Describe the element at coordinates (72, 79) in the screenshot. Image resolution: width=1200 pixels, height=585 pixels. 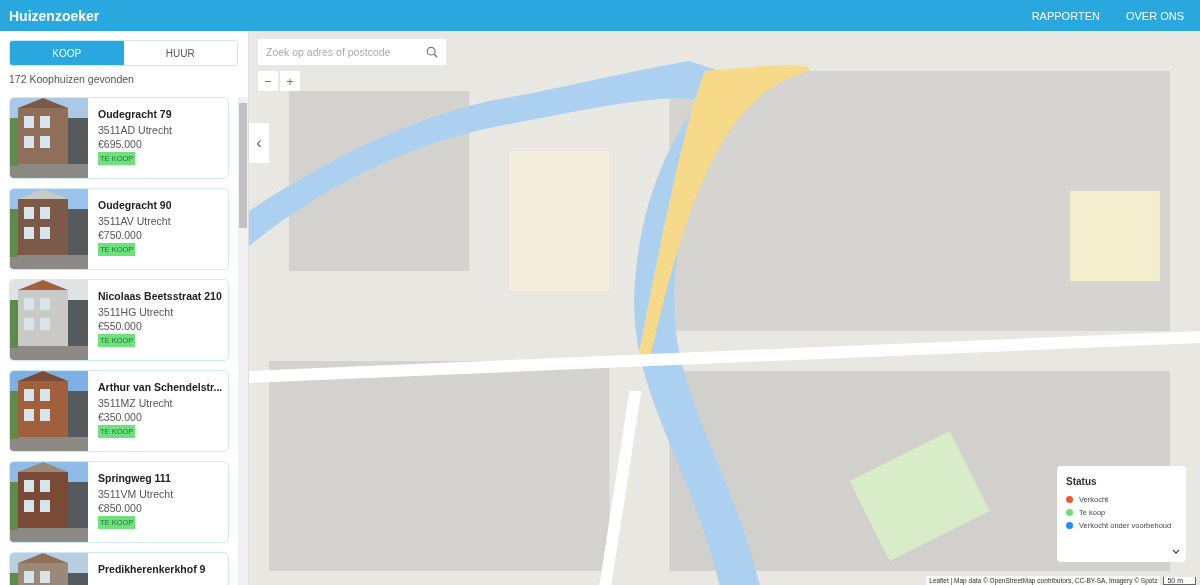
I see `result-count: 172 Koophuizen gevonden` at that location.